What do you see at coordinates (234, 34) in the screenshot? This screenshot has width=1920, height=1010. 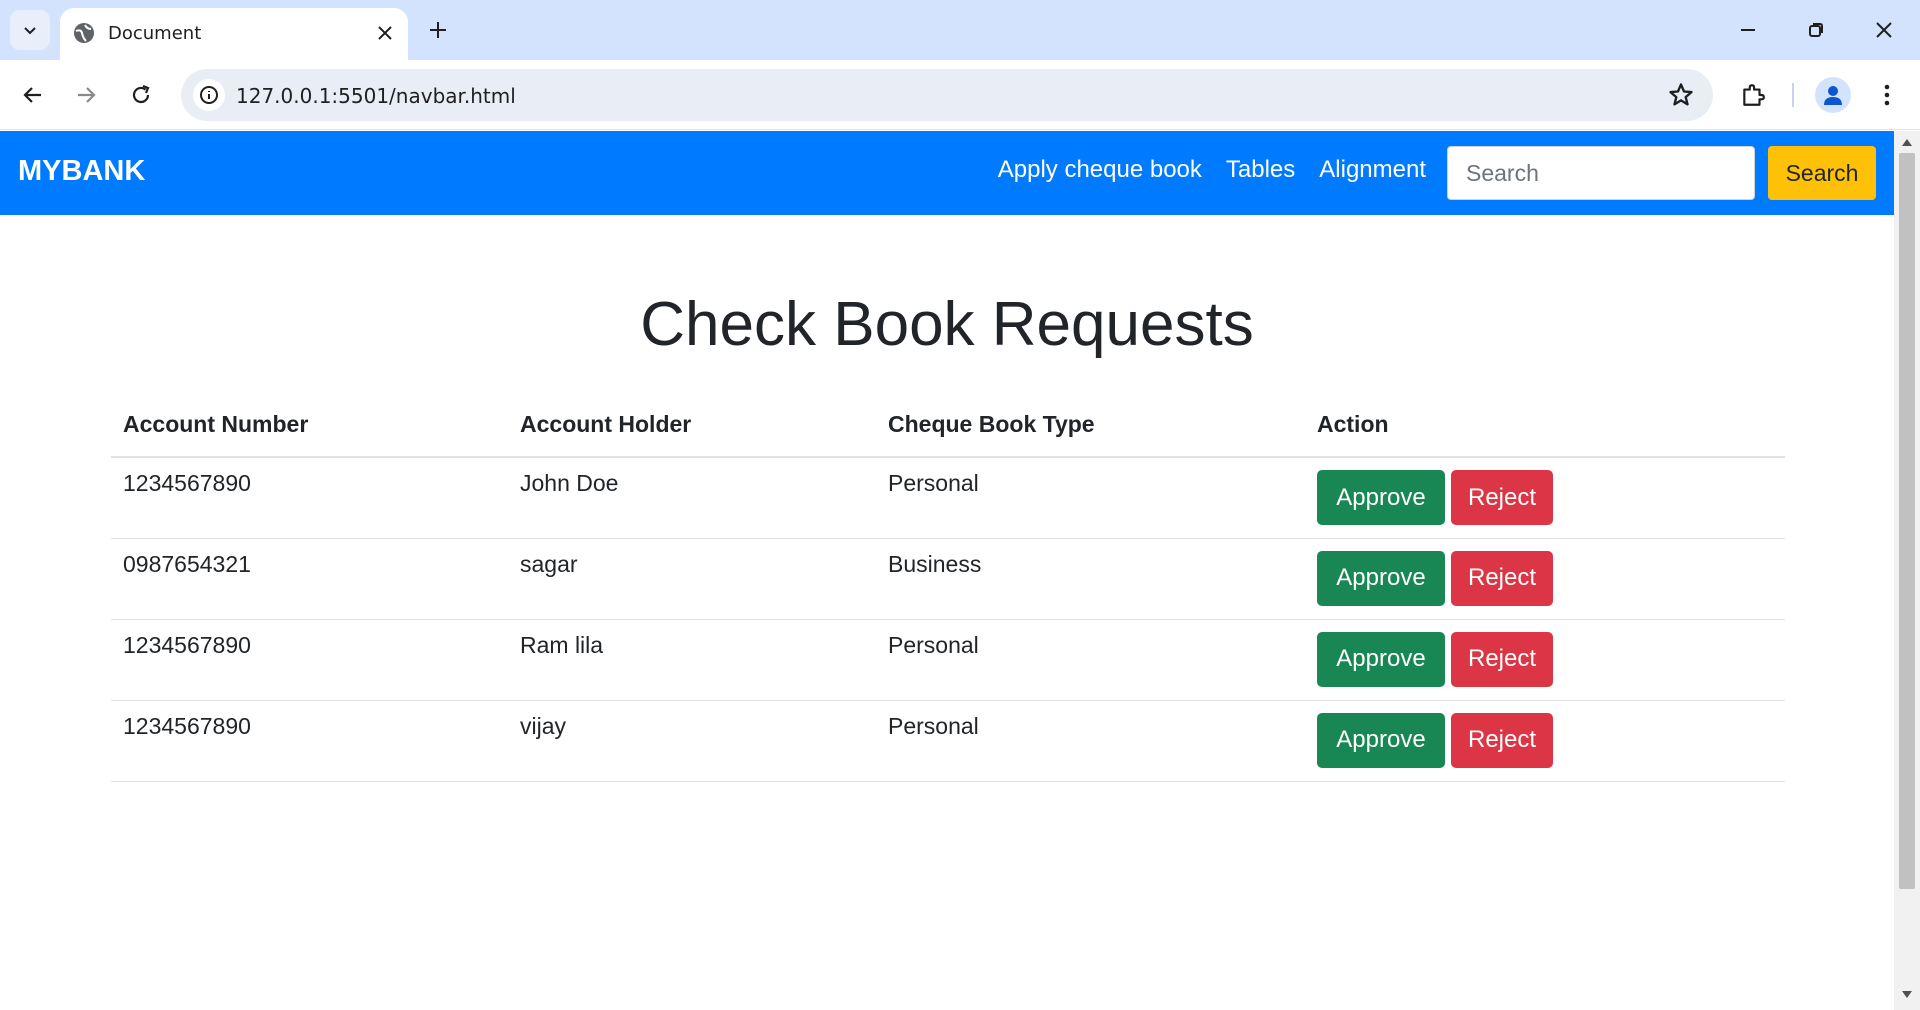 I see `browser-tab-document: Document` at bounding box center [234, 34].